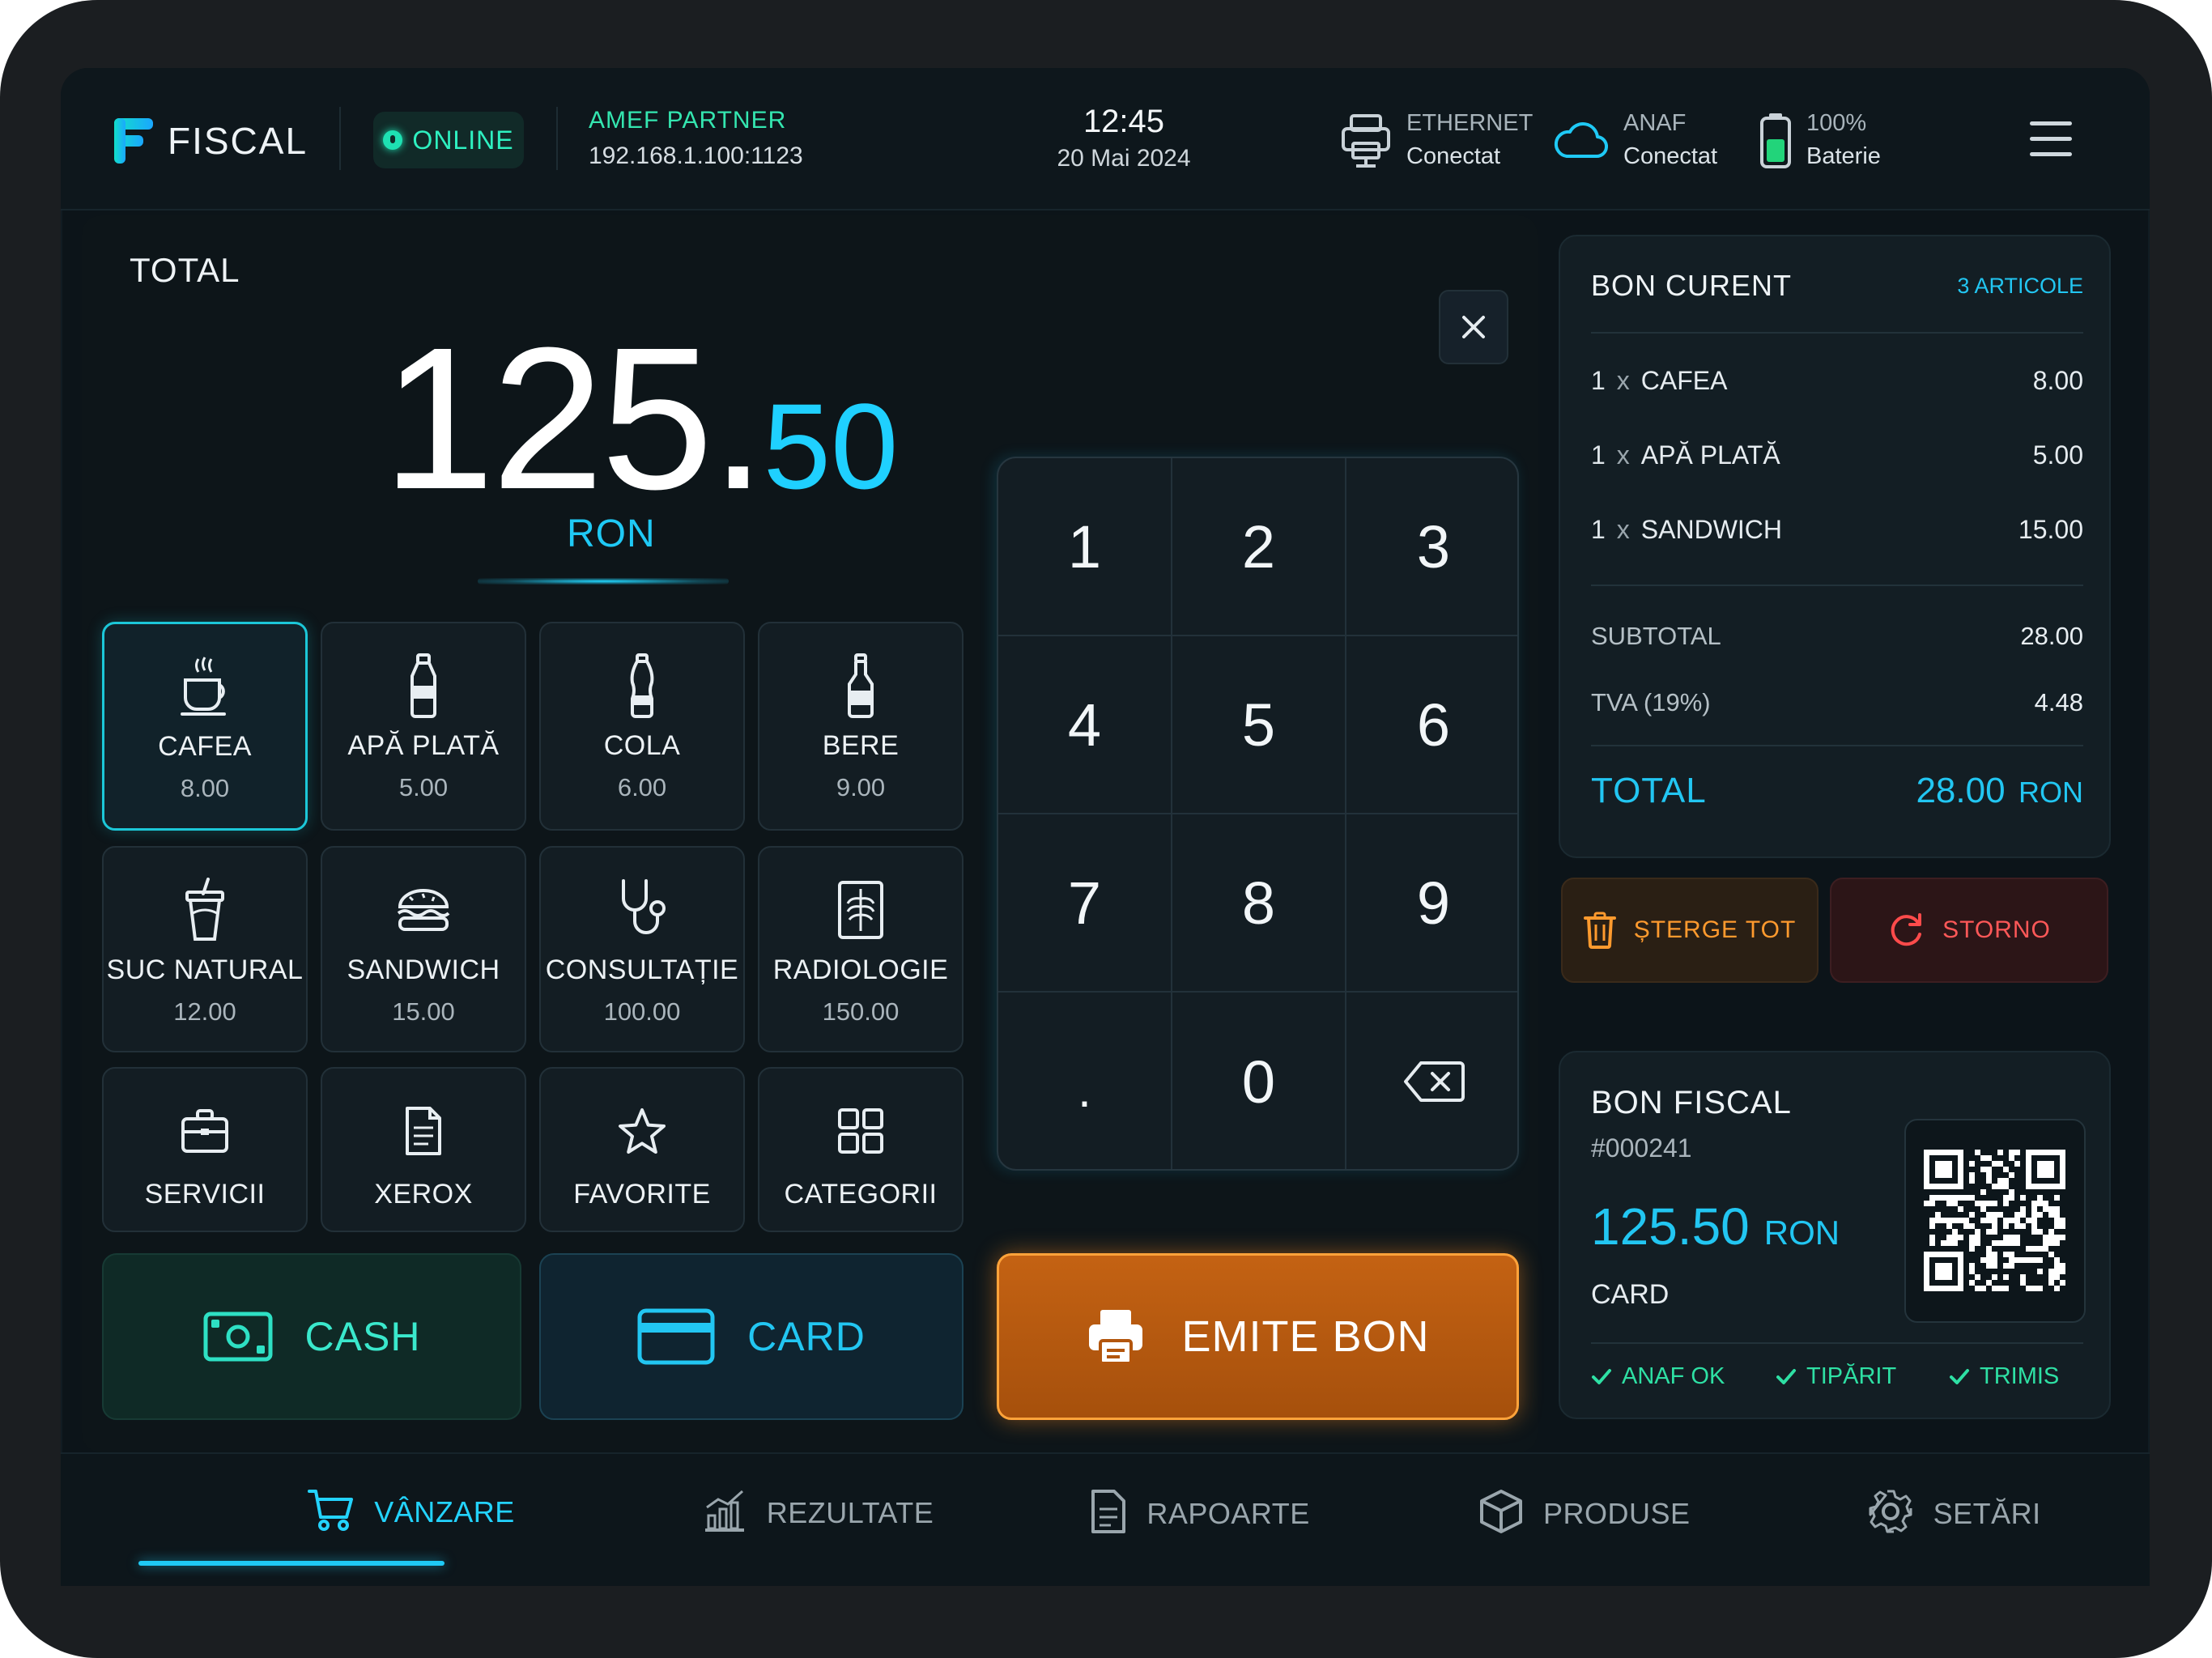 Image resolution: width=2212 pixels, height=1658 pixels. Describe the element at coordinates (1961, 790) in the screenshot. I see `receipt-total-value: 28.00` at that location.